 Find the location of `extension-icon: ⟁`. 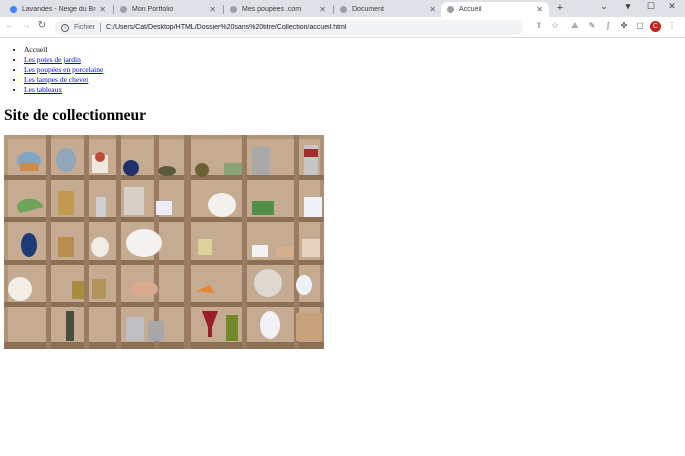

extension-icon: ⟁ is located at coordinates (575, 26).